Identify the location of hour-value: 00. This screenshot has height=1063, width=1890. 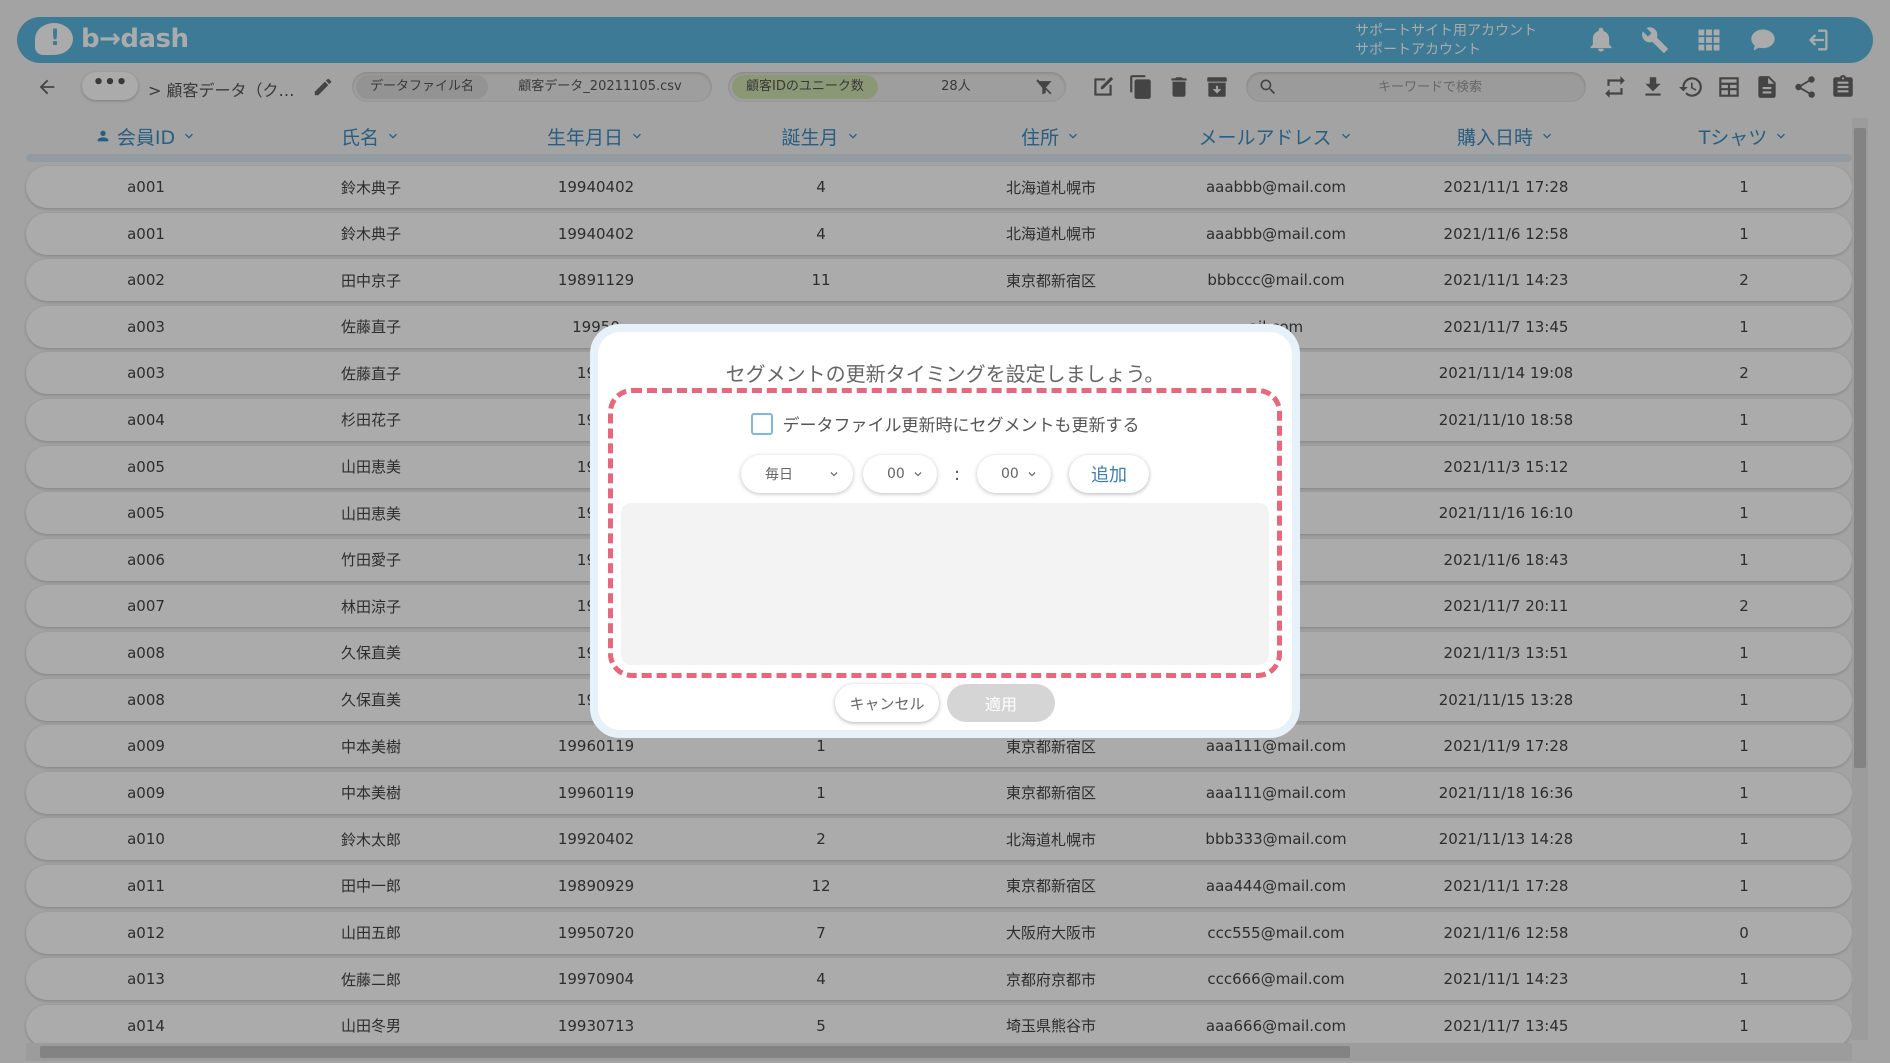
(896, 474).